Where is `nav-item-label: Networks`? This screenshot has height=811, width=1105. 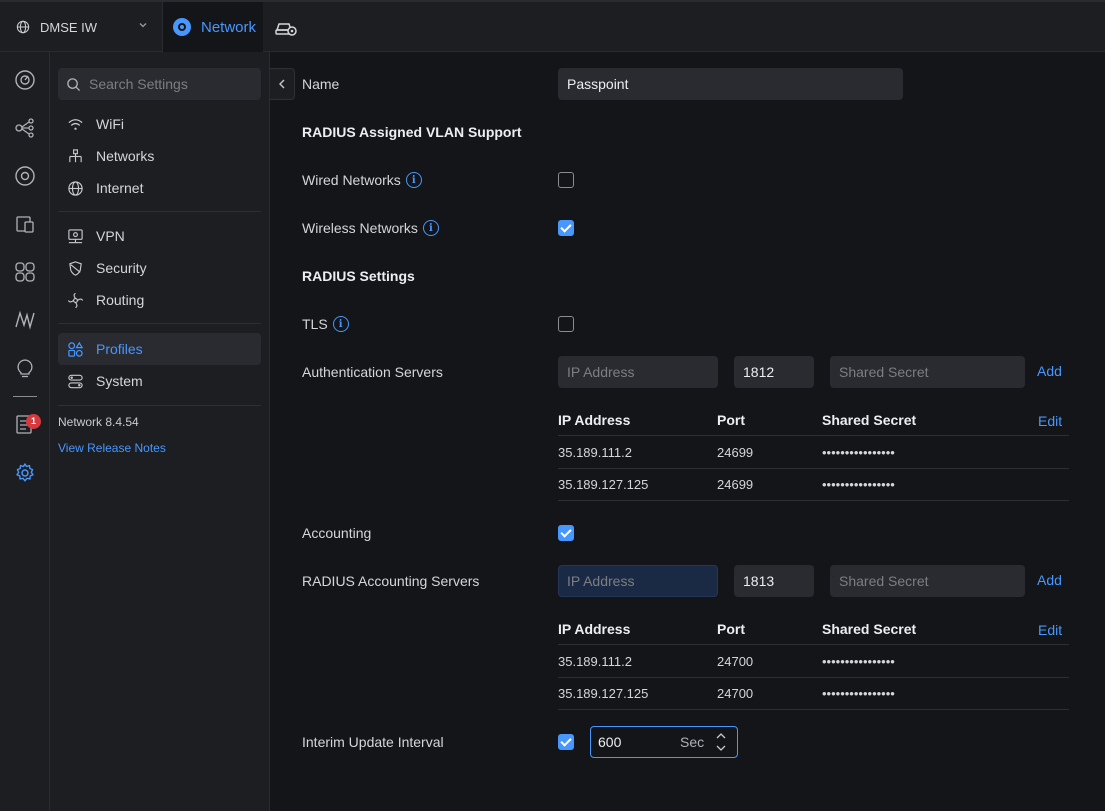 nav-item-label: Networks is located at coordinates (125, 156).